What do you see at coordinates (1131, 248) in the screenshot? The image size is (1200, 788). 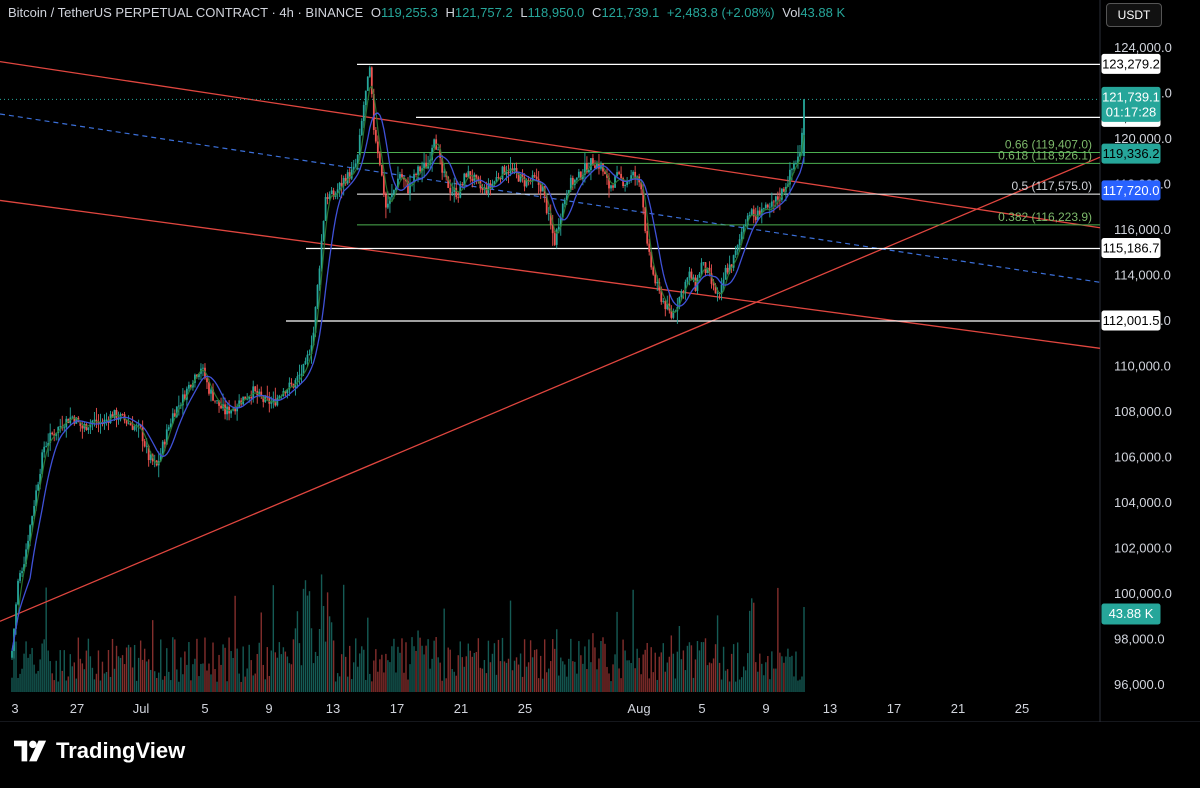 I see `level-price-label-text: 115,186.7` at bounding box center [1131, 248].